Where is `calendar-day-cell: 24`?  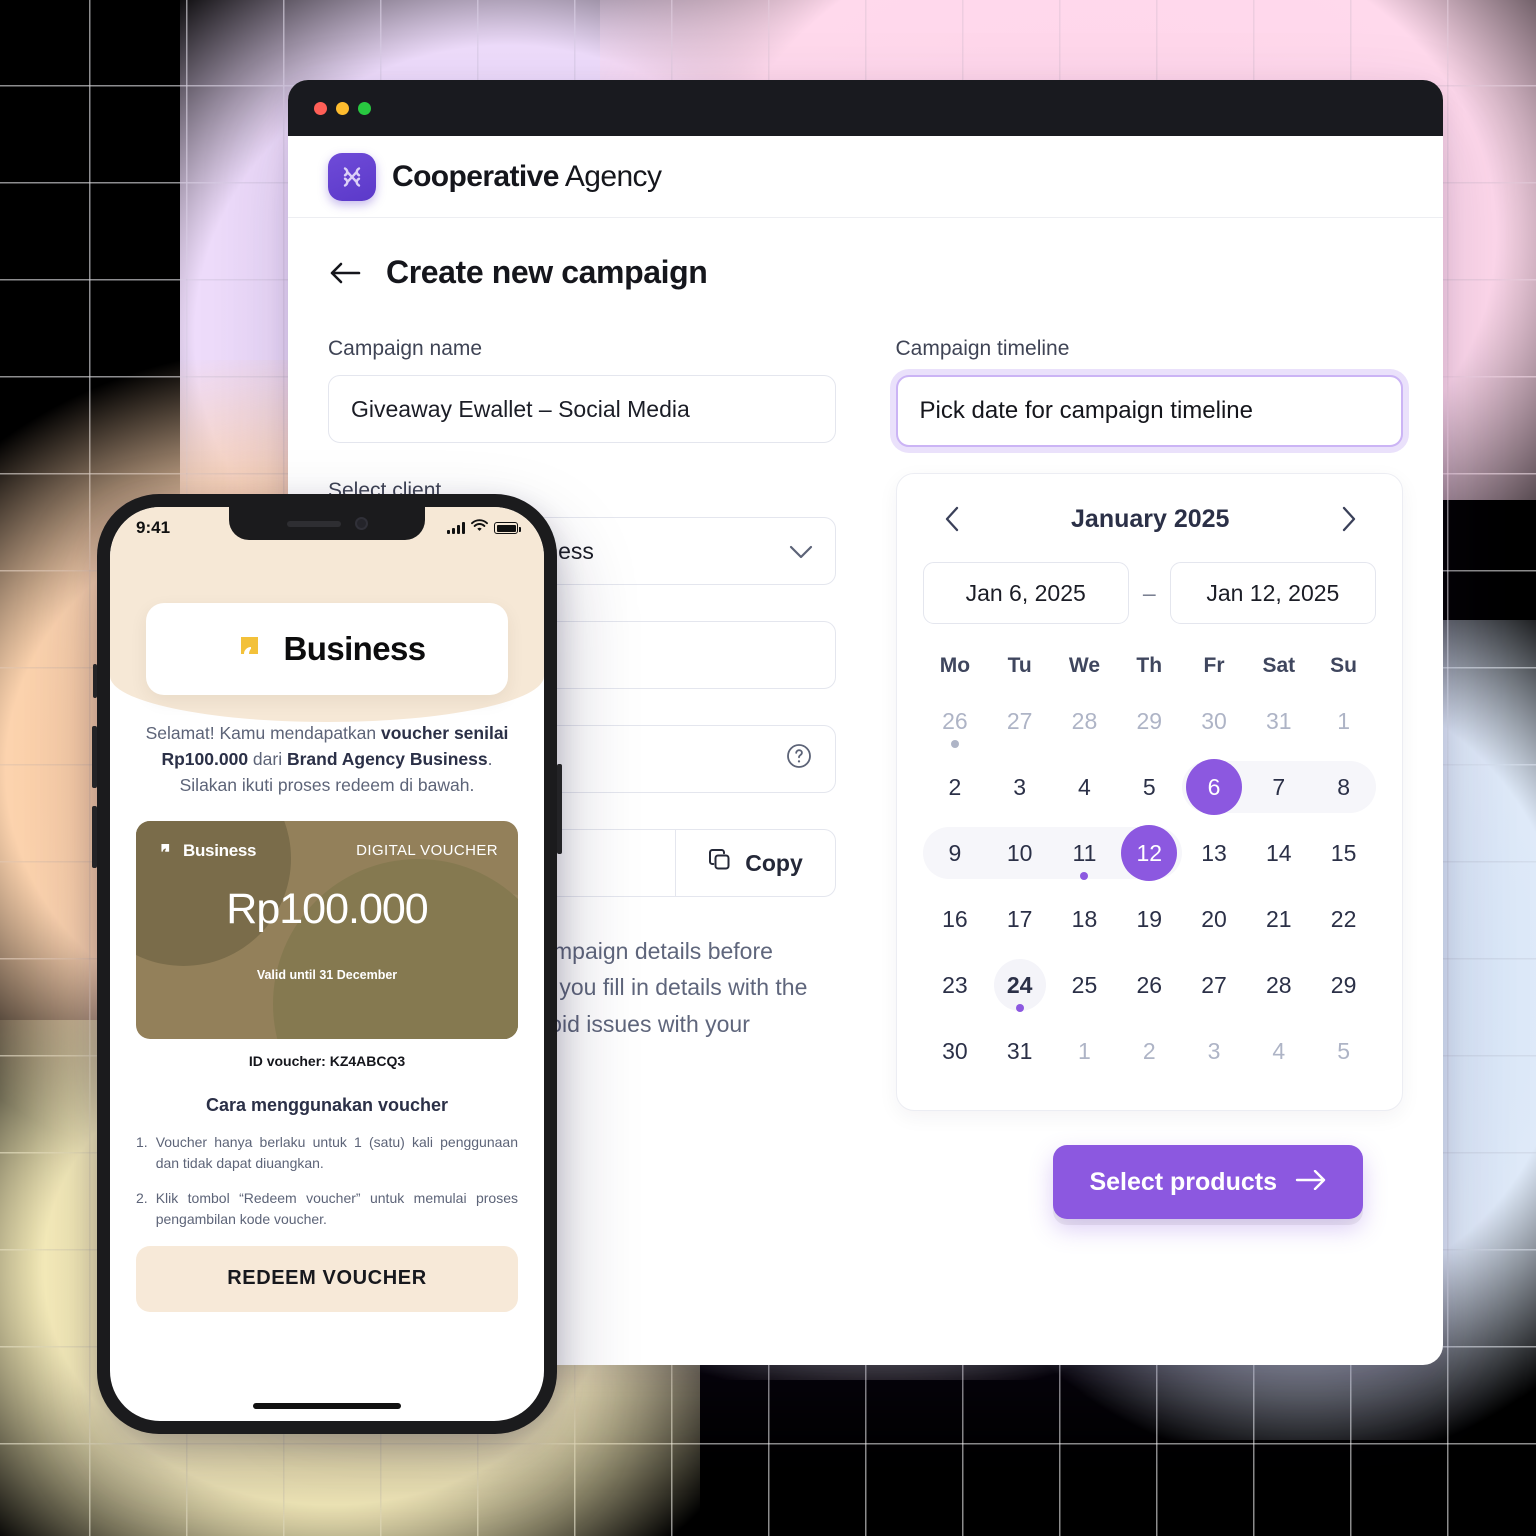
calendar-day-cell: 24 is located at coordinates (1019, 985).